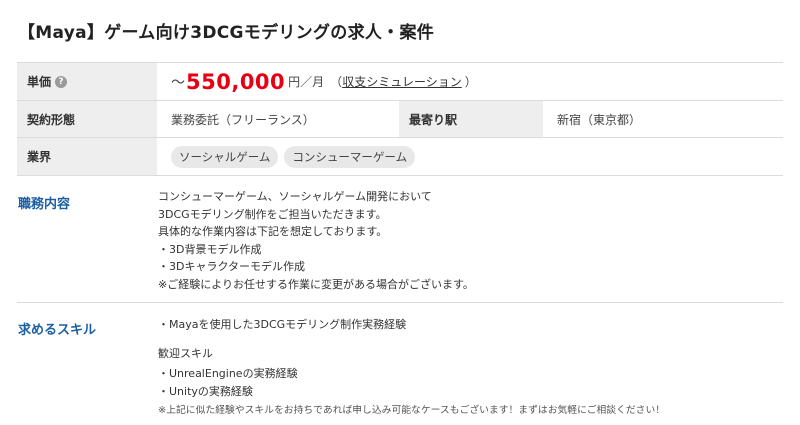 The image size is (800, 425). Describe the element at coordinates (232, 266) in the screenshot. I see `duties-line: ・3Dキャラクターモデル作成` at that location.